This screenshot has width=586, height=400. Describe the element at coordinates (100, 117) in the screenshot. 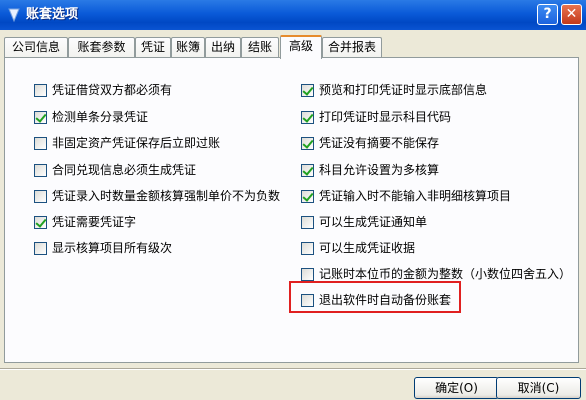

I see `option-label: 检测单条分录凭证` at that location.